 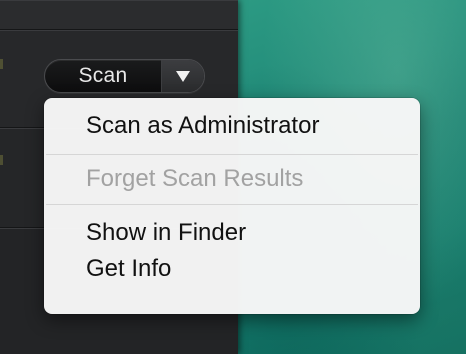 I want to click on scan-split-button: Scan, so click(x=124, y=76).